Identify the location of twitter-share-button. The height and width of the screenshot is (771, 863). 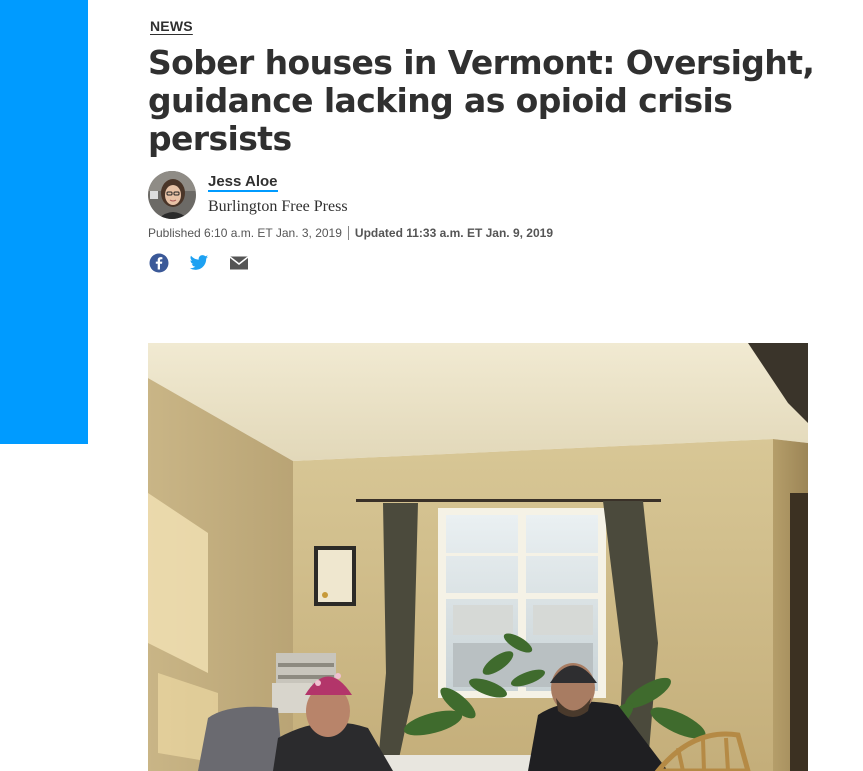
(200, 264).